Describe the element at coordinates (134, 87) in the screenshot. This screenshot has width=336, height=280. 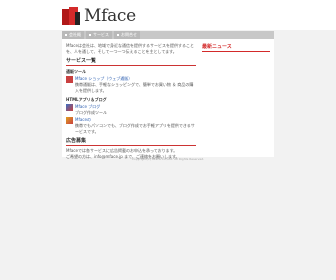
I see `service-desc: 携帯通販は、手軽なショッピングで、簡単でお買い物 ＆ 商品の購入を提供します。` at that location.